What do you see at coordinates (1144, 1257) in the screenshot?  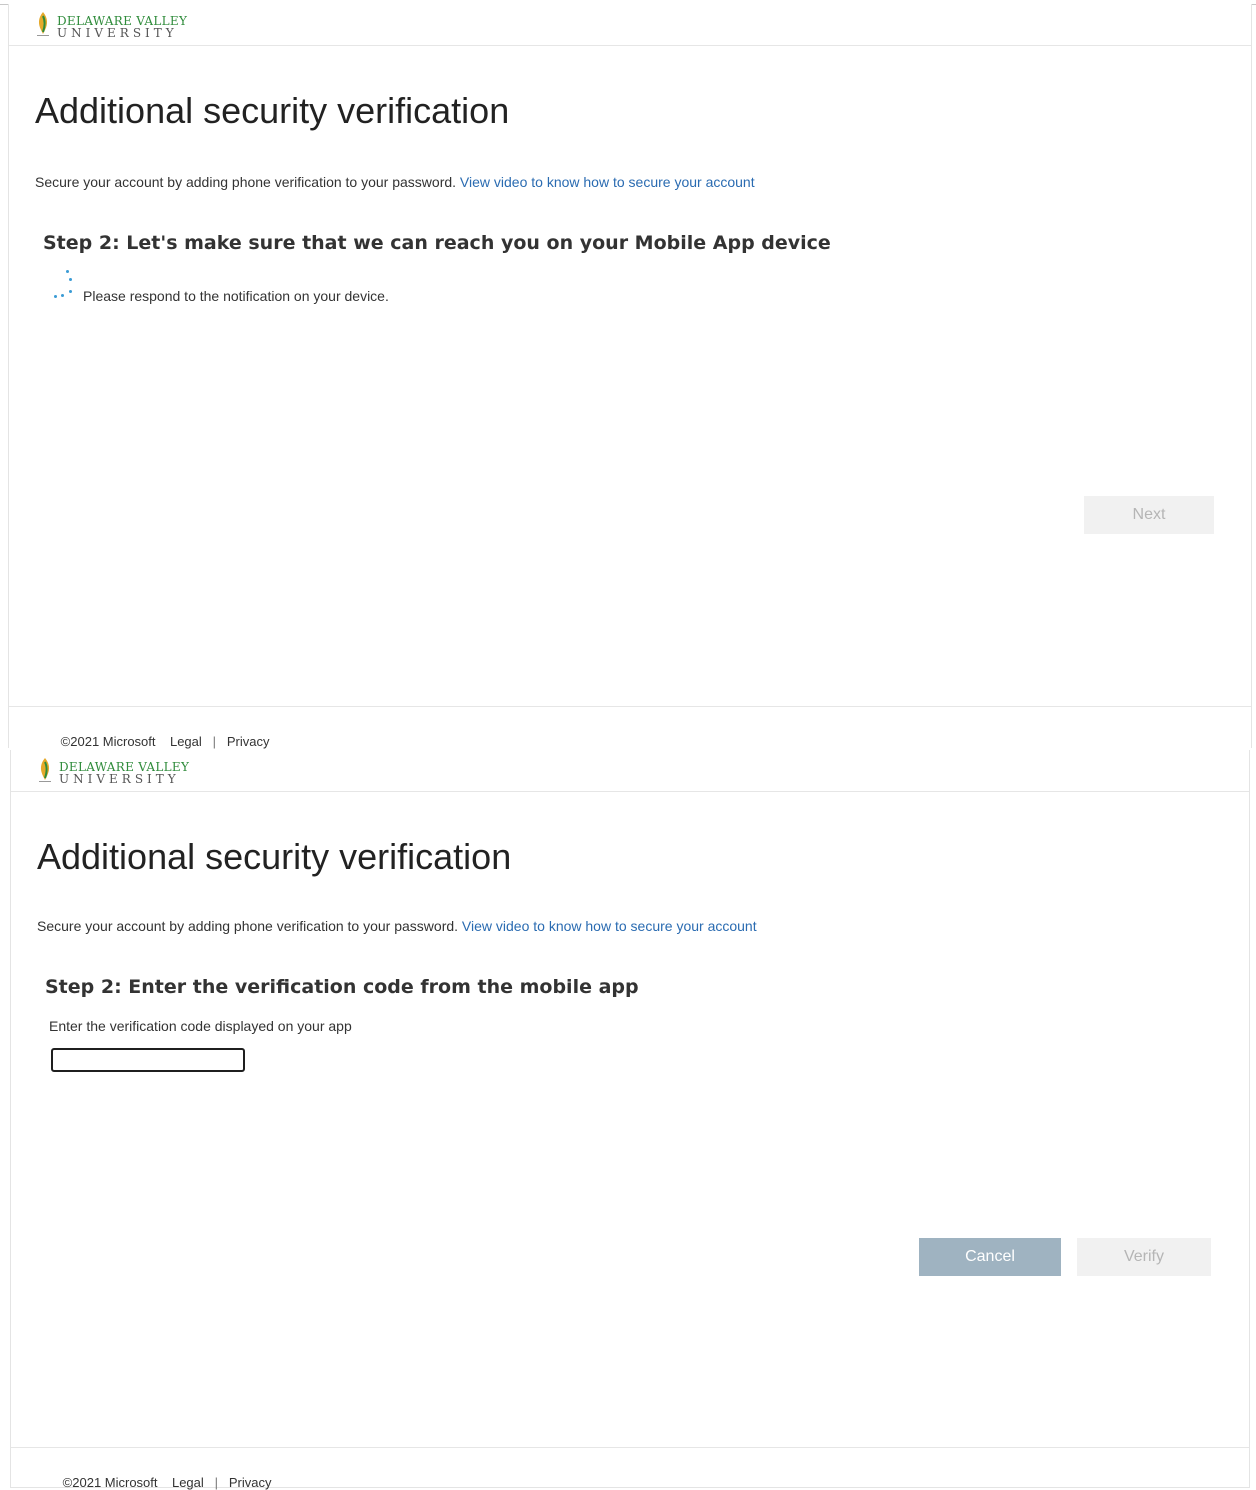 I see `verify-button: Verify` at bounding box center [1144, 1257].